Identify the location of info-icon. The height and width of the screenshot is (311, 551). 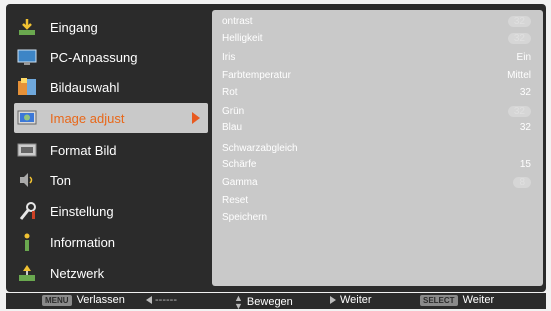
(27, 242).